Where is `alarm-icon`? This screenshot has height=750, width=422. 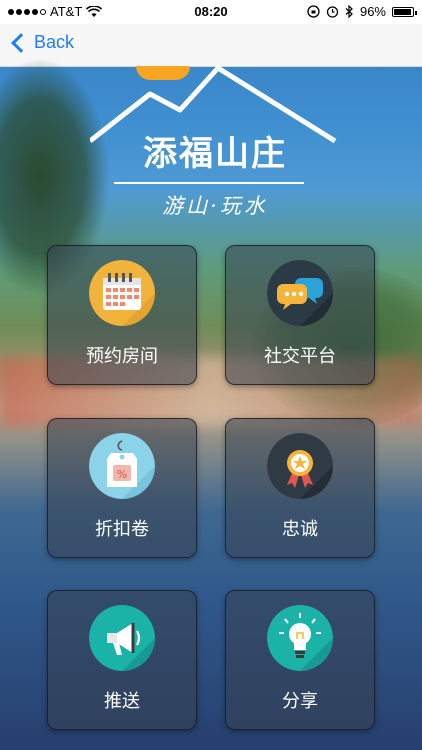
alarm-icon is located at coordinates (332, 12).